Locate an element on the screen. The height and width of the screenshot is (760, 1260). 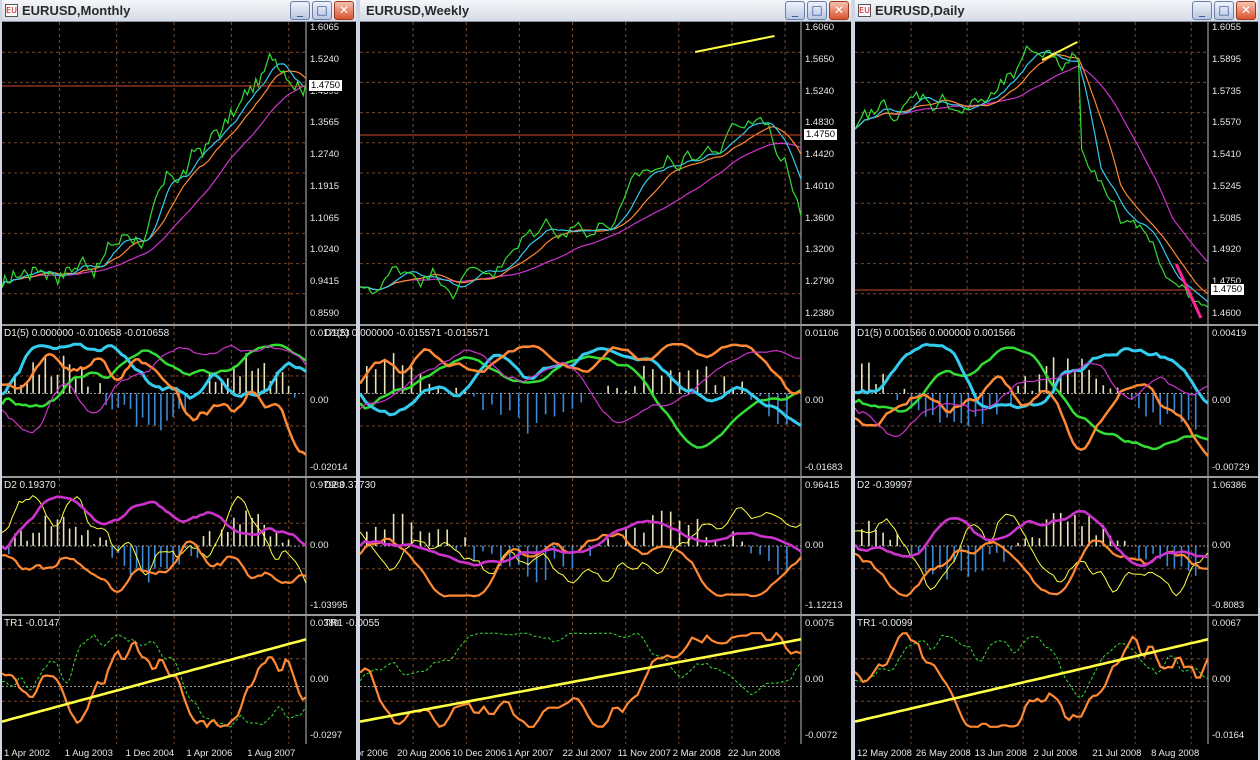
indicator-tr1-pane: TR1 -0.0147 0.0389 0.00 -0.0297 is located at coordinates (179, 680).